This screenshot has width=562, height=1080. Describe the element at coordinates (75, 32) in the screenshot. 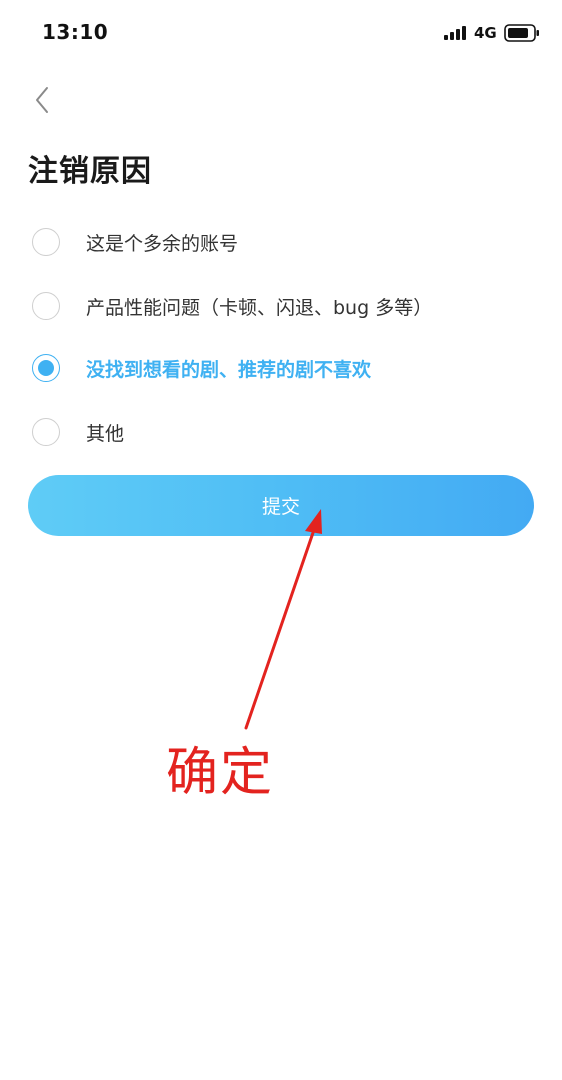

I see `status-time: 13:10` at that location.